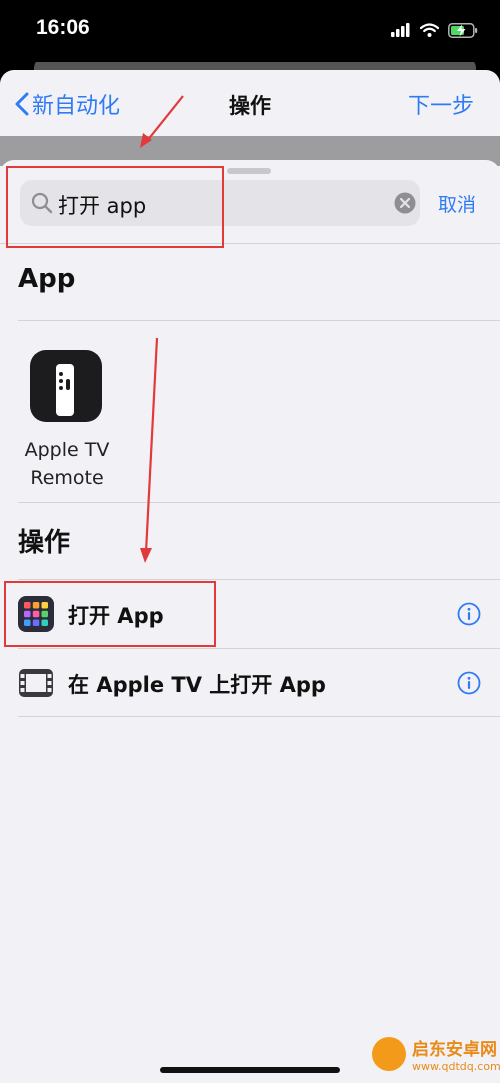 Image resolution: width=500 pixels, height=1083 pixels. I want to click on watermark: 启东安卓网 www.qdtdq.com, so click(436, 1054).